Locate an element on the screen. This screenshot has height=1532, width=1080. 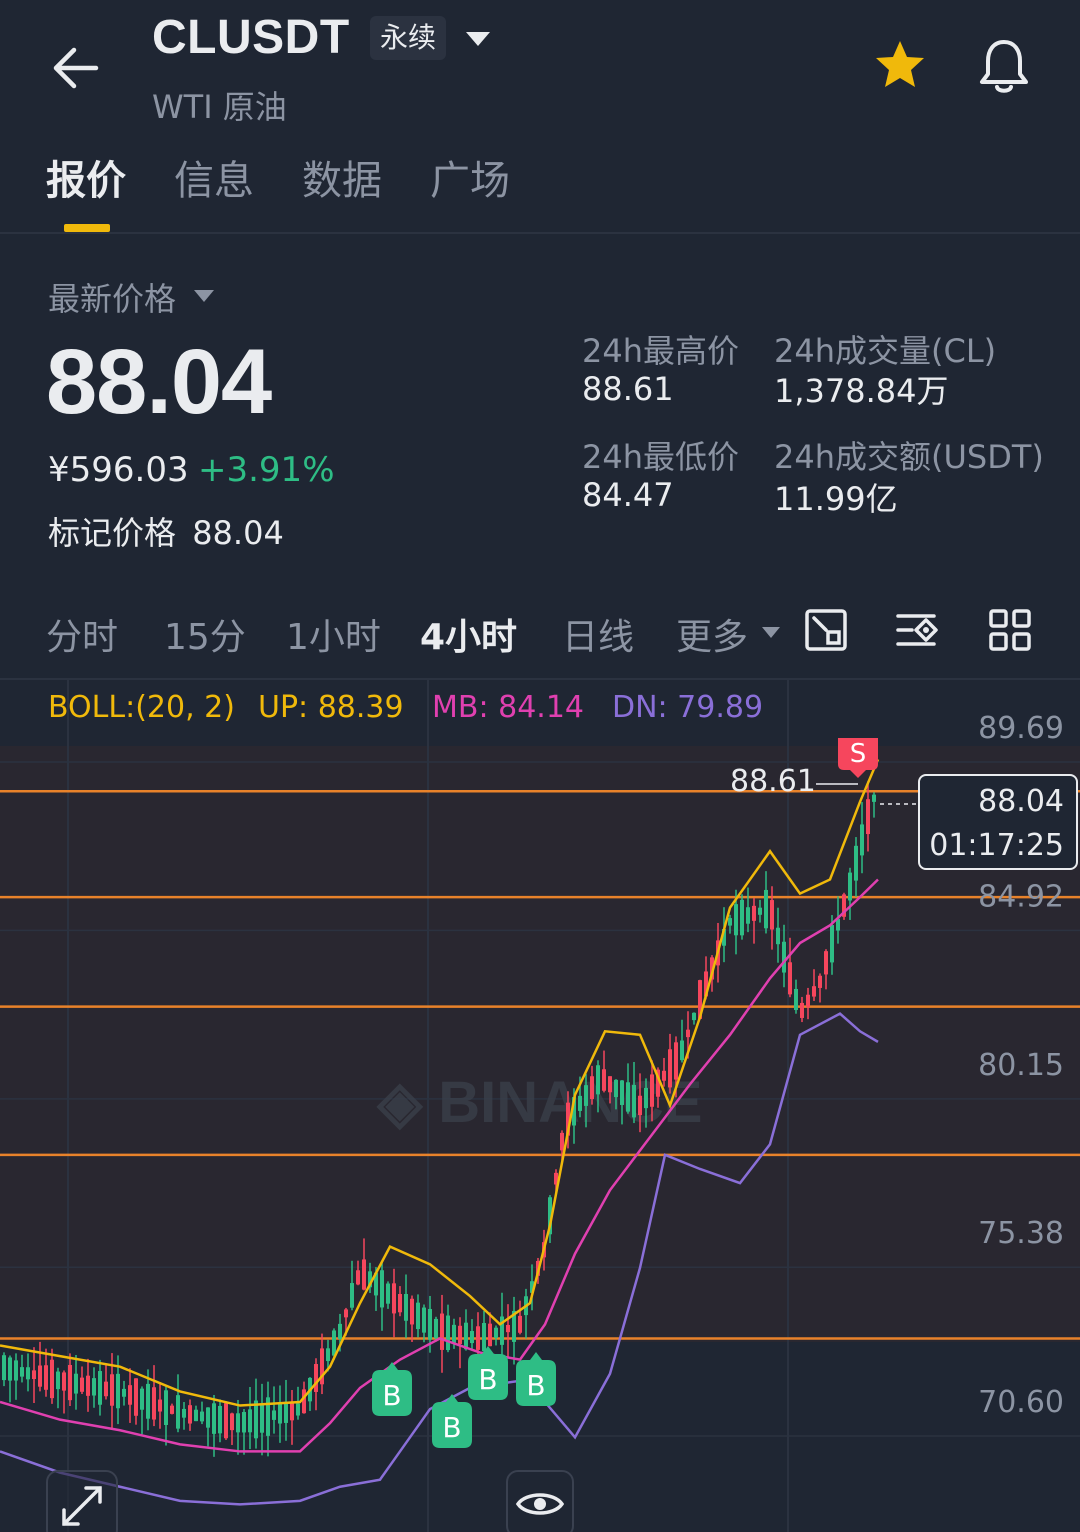
eye-icon is located at coordinates (540, 1504).